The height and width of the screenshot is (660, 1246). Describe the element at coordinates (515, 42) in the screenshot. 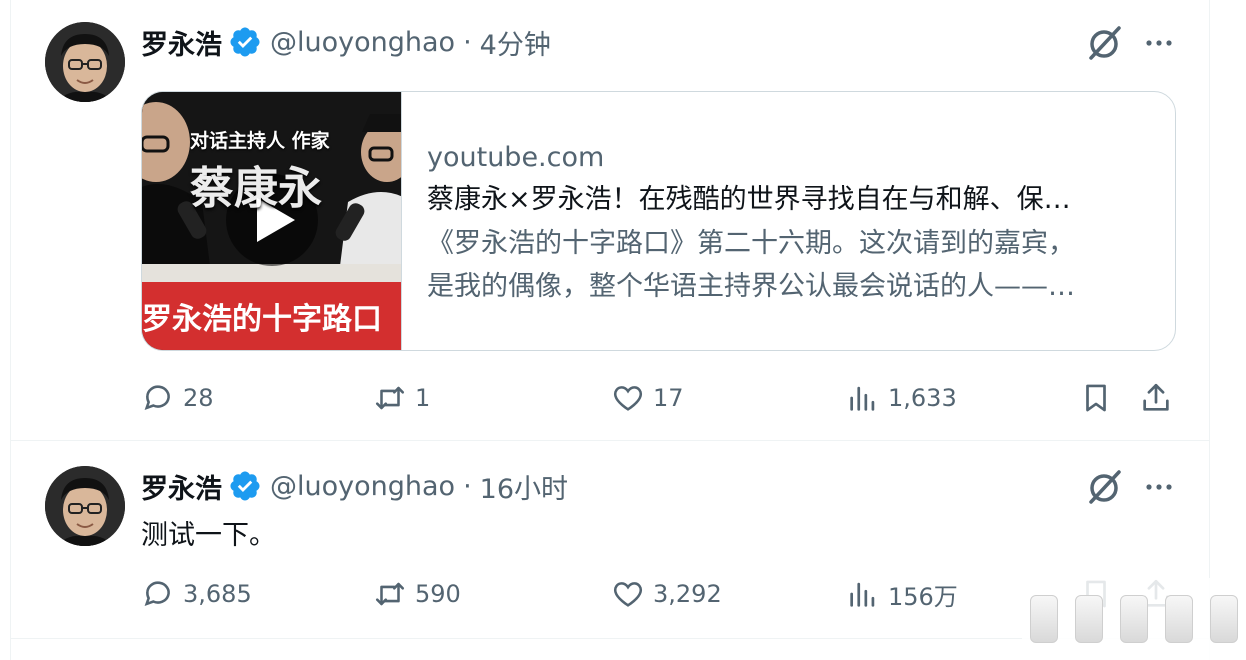

I see `timestamp: 4分钟` at that location.